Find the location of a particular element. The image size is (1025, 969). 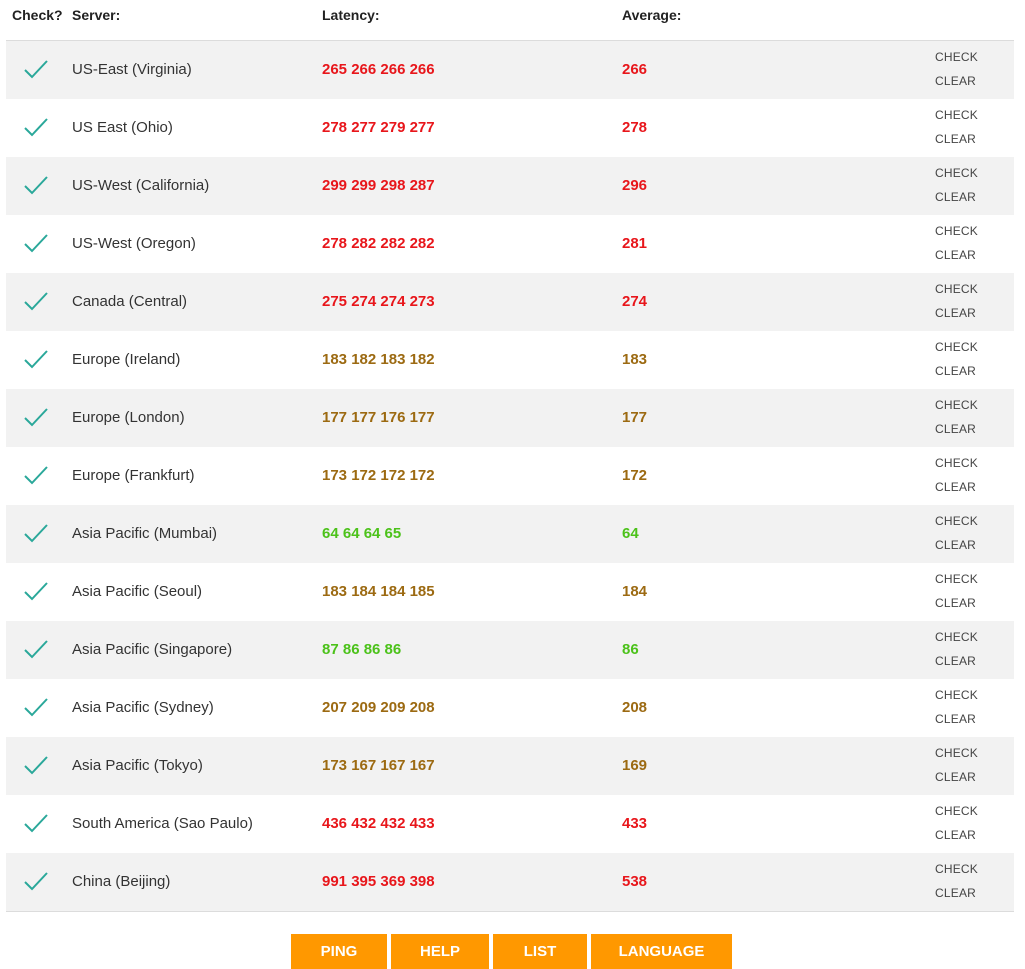

latency-values: 177 177 176 177 is located at coordinates (378, 417).